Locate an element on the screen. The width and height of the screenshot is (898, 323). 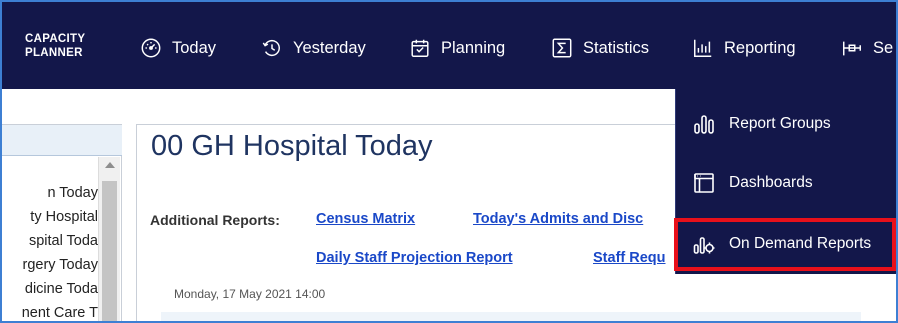
sigma-icon is located at coordinates (562, 48).